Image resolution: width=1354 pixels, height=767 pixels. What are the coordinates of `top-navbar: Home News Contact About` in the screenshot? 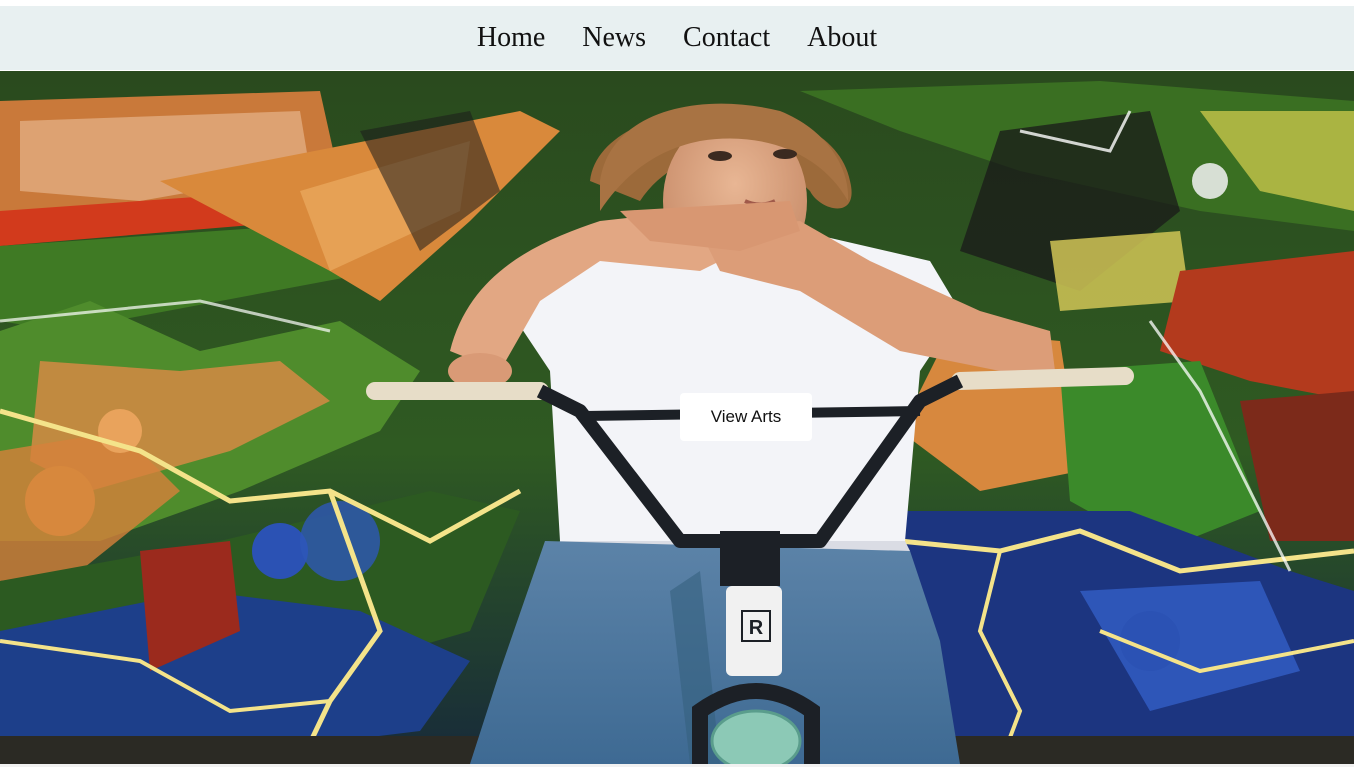 It's located at (677, 38).